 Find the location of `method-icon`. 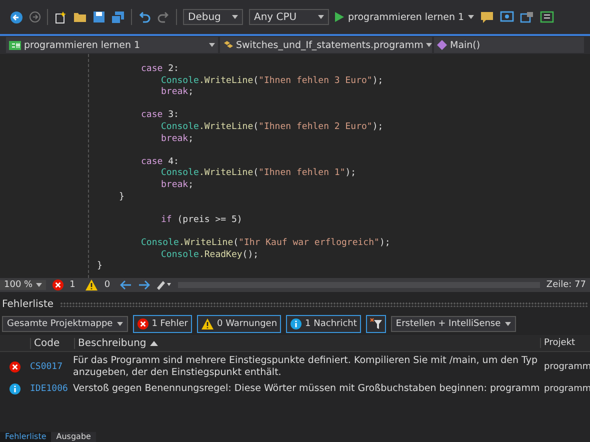

method-icon is located at coordinates (442, 45).